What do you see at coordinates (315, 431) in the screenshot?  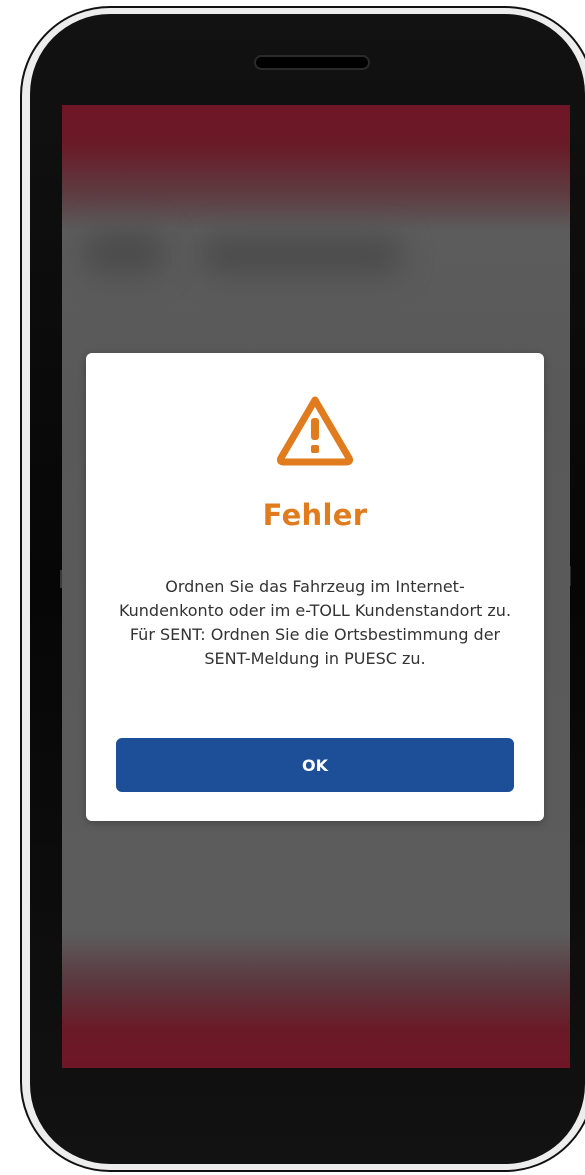 I see `warning-triangle-icon` at bounding box center [315, 431].